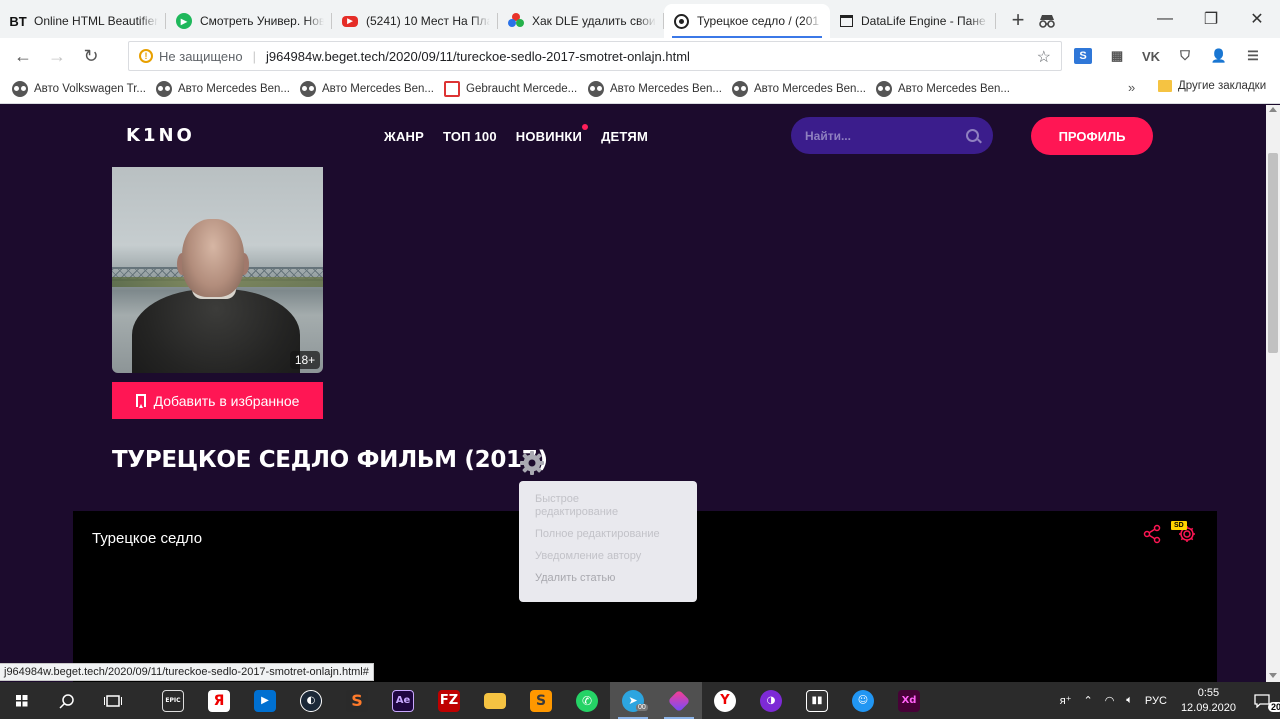 The image size is (1280, 719). What do you see at coordinates (1129, 700) in the screenshot?
I see `volume-icon: 🔈︎` at bounding box center [1129, 700].